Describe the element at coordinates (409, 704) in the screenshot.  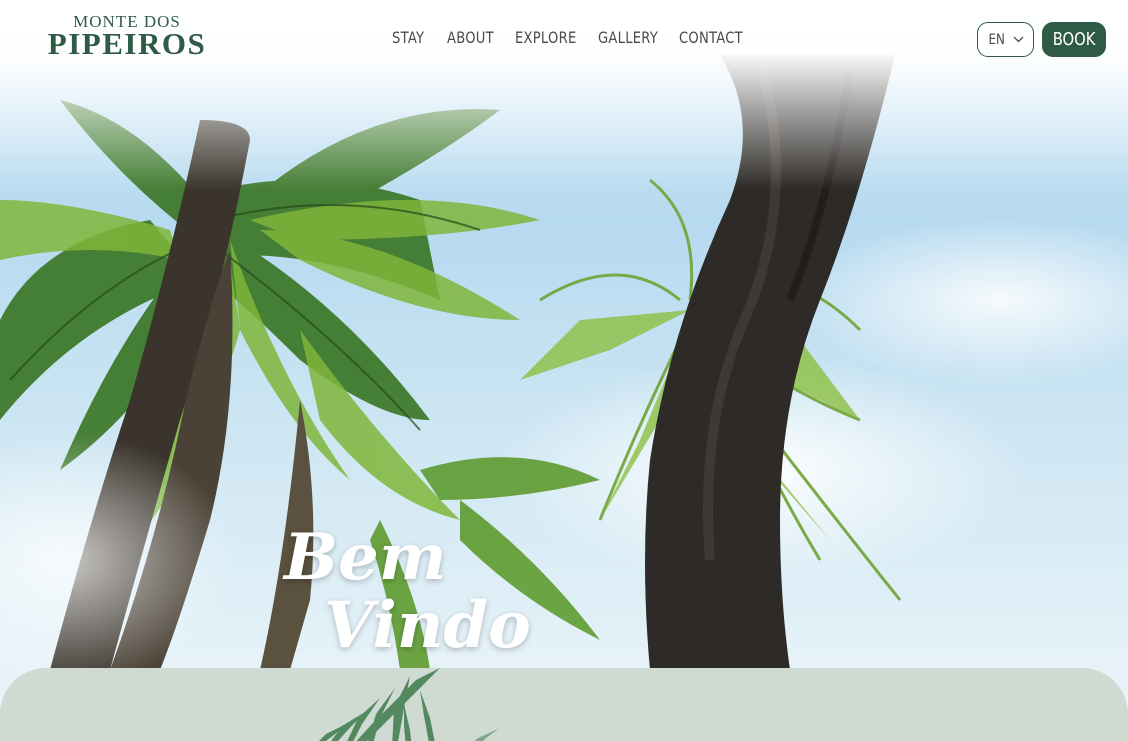
I see `palm-leaf-decoration` at that location.